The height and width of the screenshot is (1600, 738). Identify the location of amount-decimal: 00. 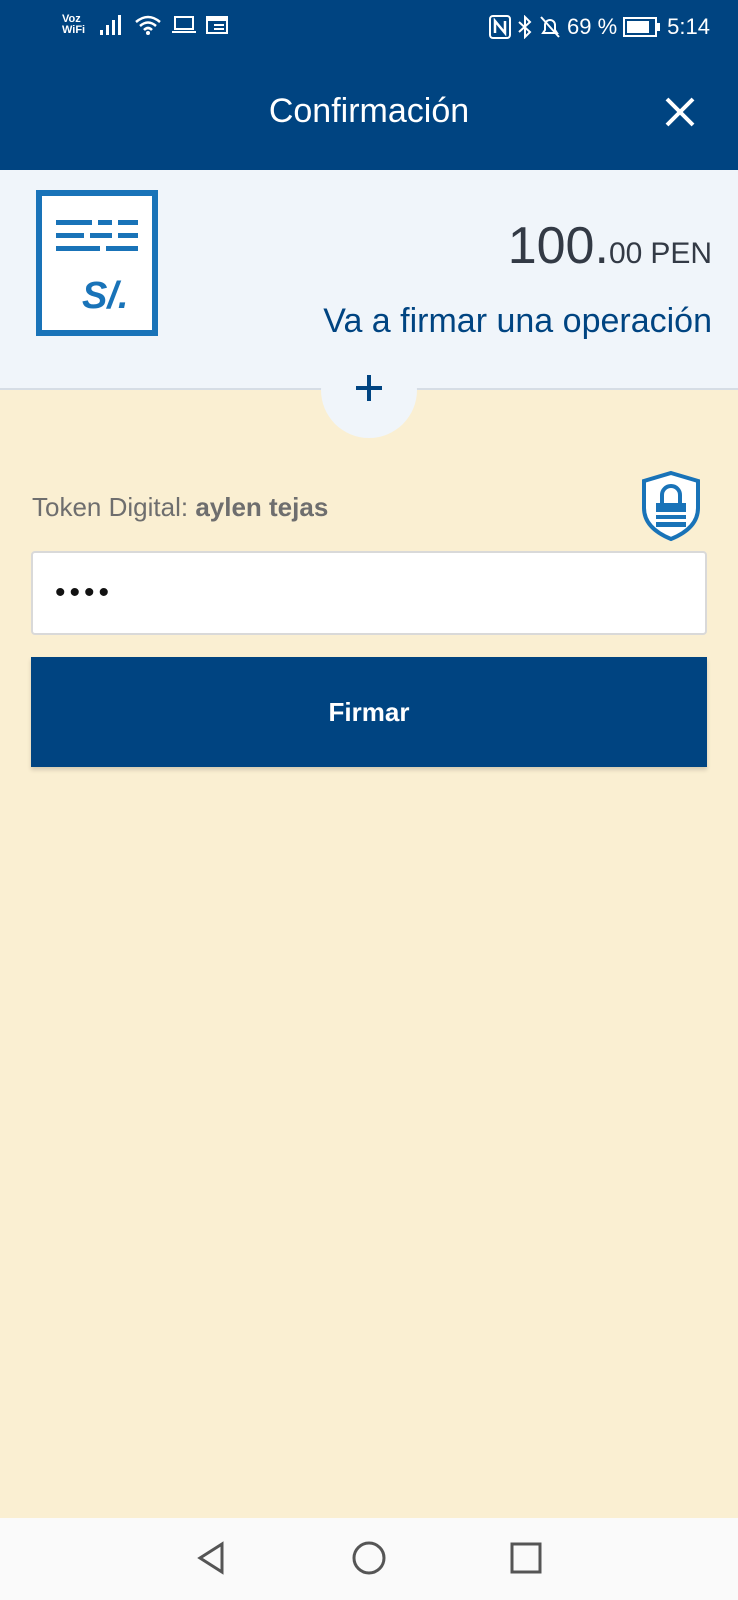
(625, 253).